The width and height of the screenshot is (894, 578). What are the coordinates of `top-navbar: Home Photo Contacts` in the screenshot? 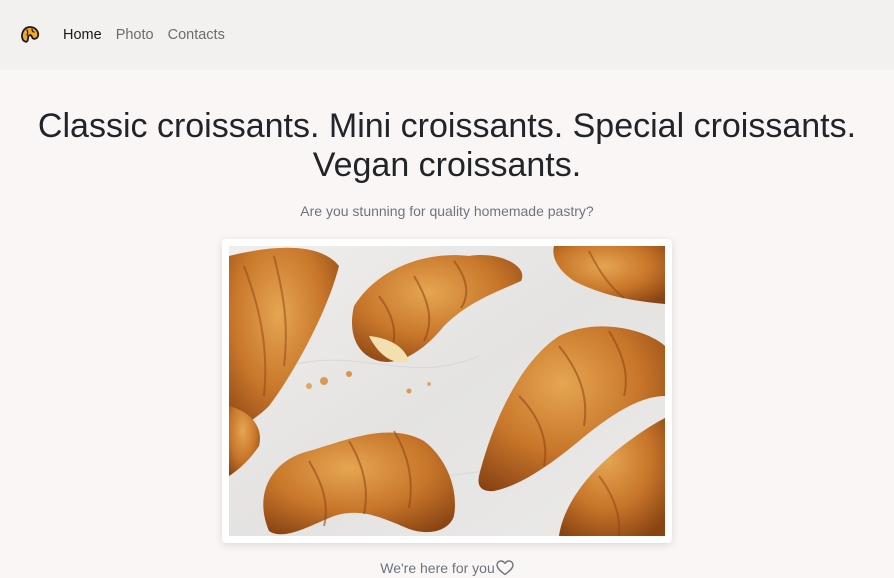 It's located at (447, 35).